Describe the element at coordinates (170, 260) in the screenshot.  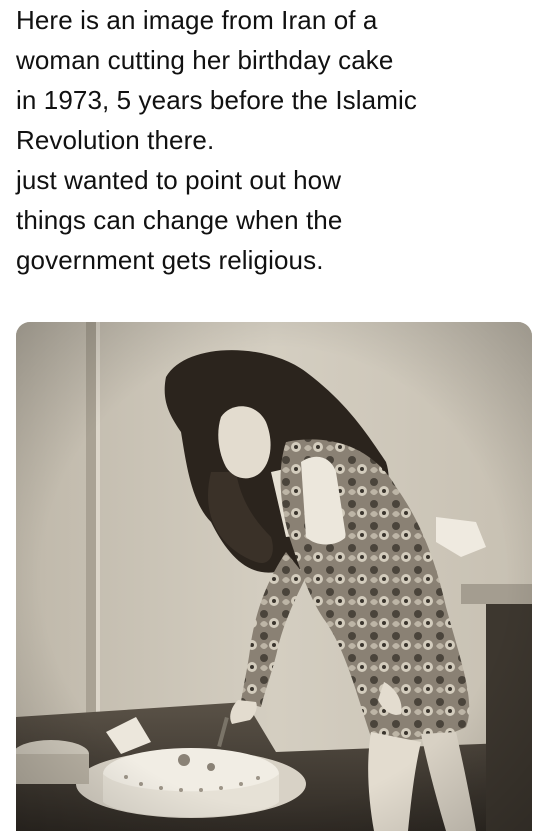
I see `caption-line-7: government gets religious.` at that location.